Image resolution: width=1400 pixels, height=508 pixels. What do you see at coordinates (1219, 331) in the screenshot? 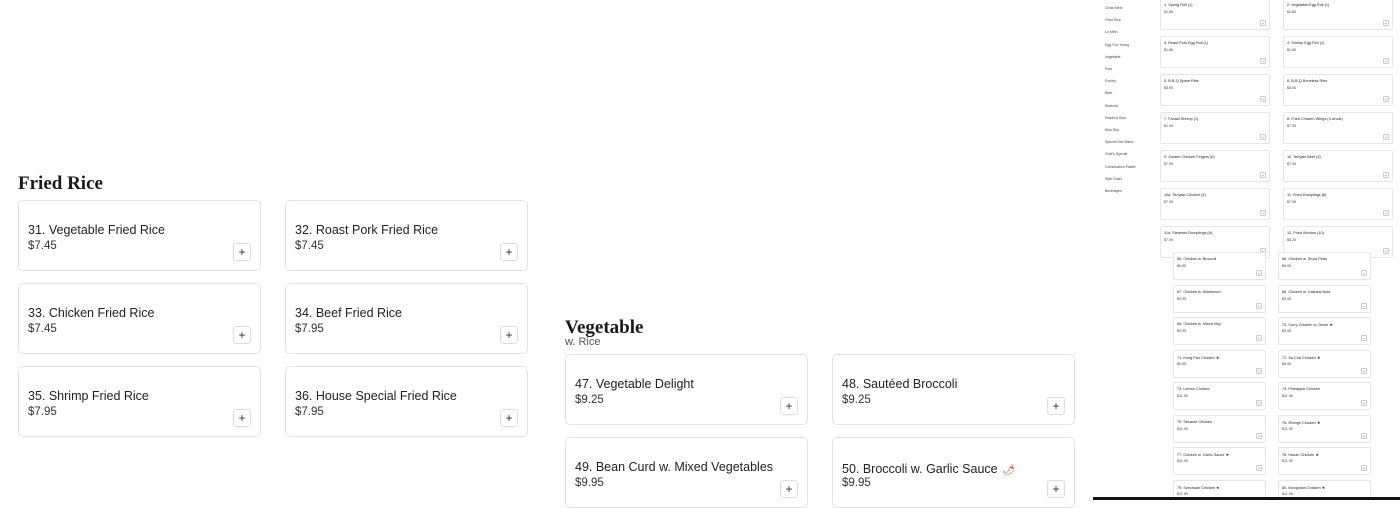
I see `mini-menu-item-card: 69. Chicken w. Mixed Veg. $9.95 +` at bounding box center [1219, 331].